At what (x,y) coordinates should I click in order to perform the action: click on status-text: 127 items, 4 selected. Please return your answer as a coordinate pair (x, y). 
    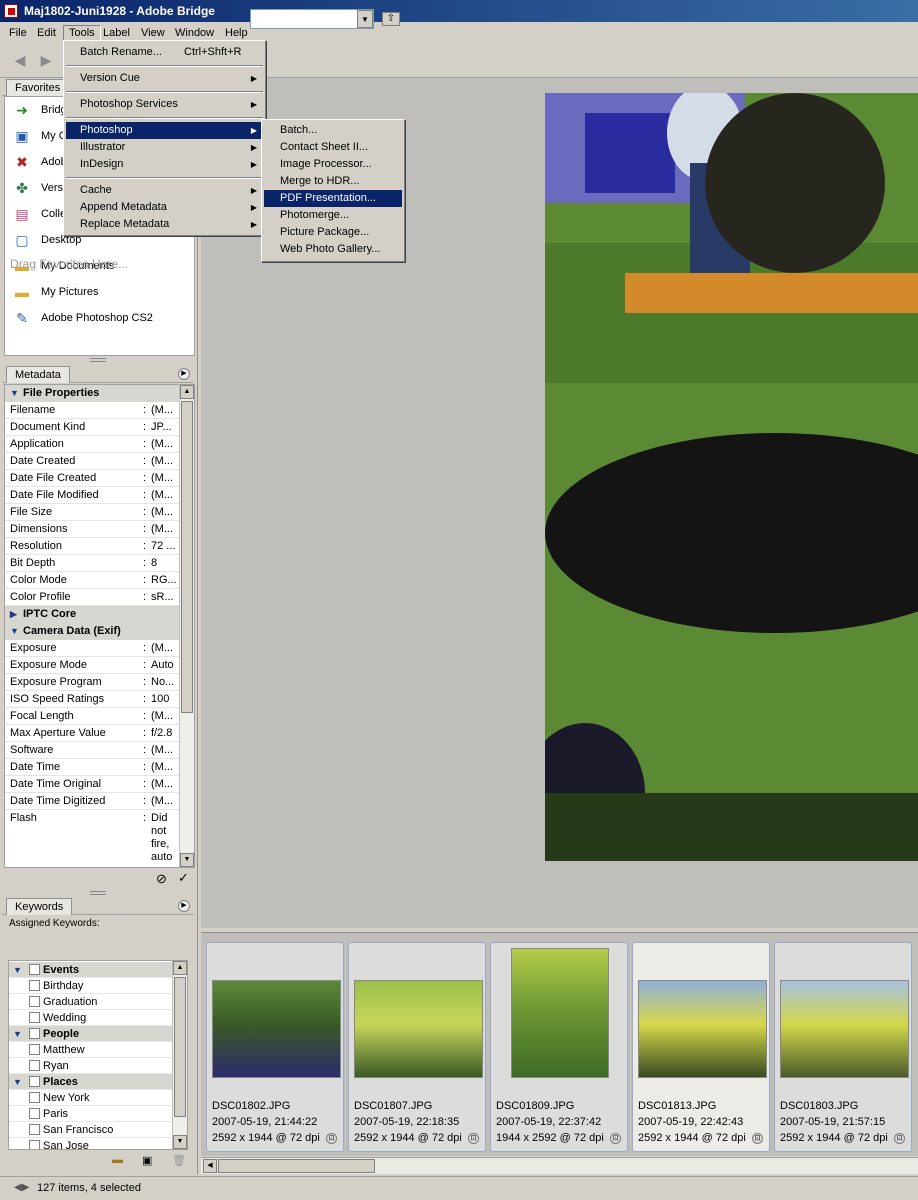
    Looking at the image, I should click on (89, 1188).